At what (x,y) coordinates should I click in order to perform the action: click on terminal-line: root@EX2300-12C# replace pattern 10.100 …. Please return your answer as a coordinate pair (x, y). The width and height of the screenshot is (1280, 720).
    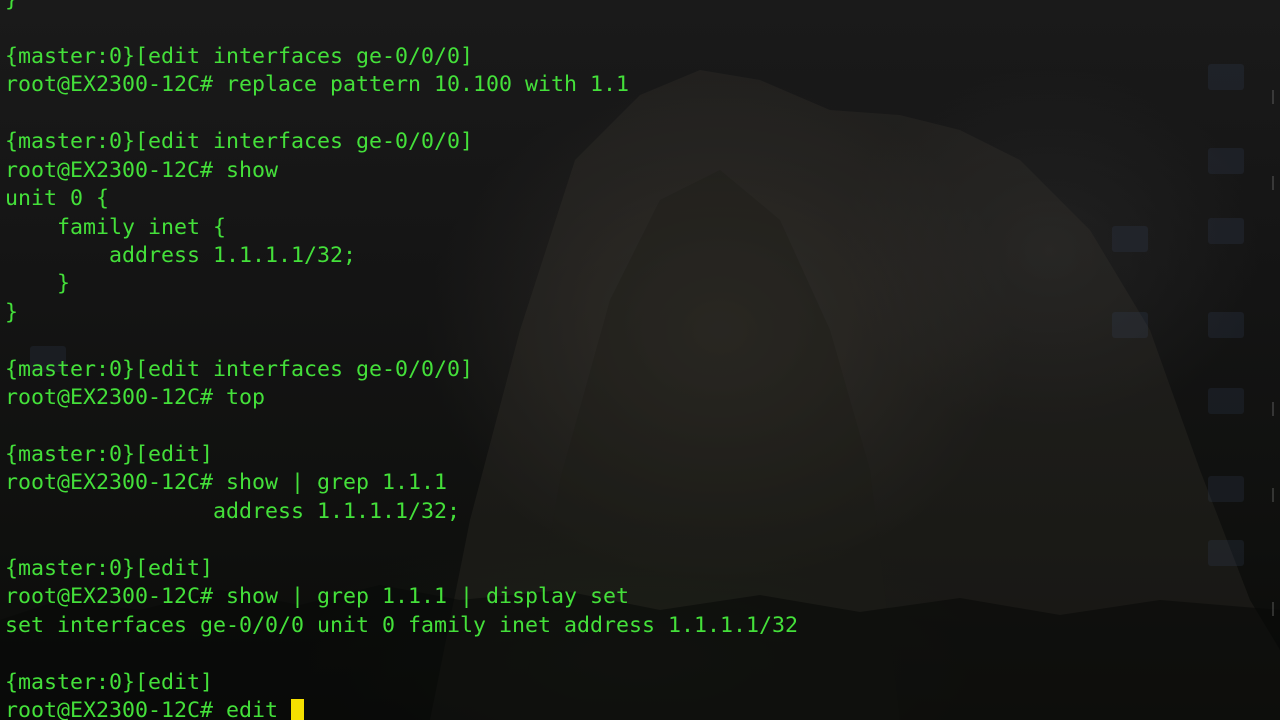
    Looking at the image, I should click on (317, 85).